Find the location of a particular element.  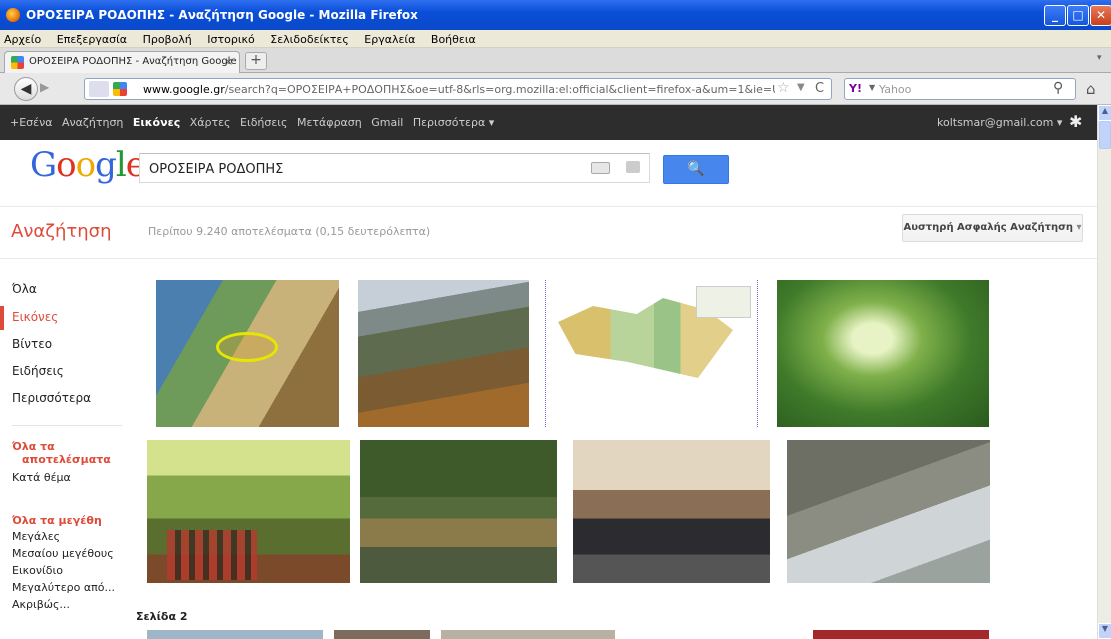

safe-search-label: Αυστηρή Ασφαλής Αναζήτηση is located at coordinates (988, 227).